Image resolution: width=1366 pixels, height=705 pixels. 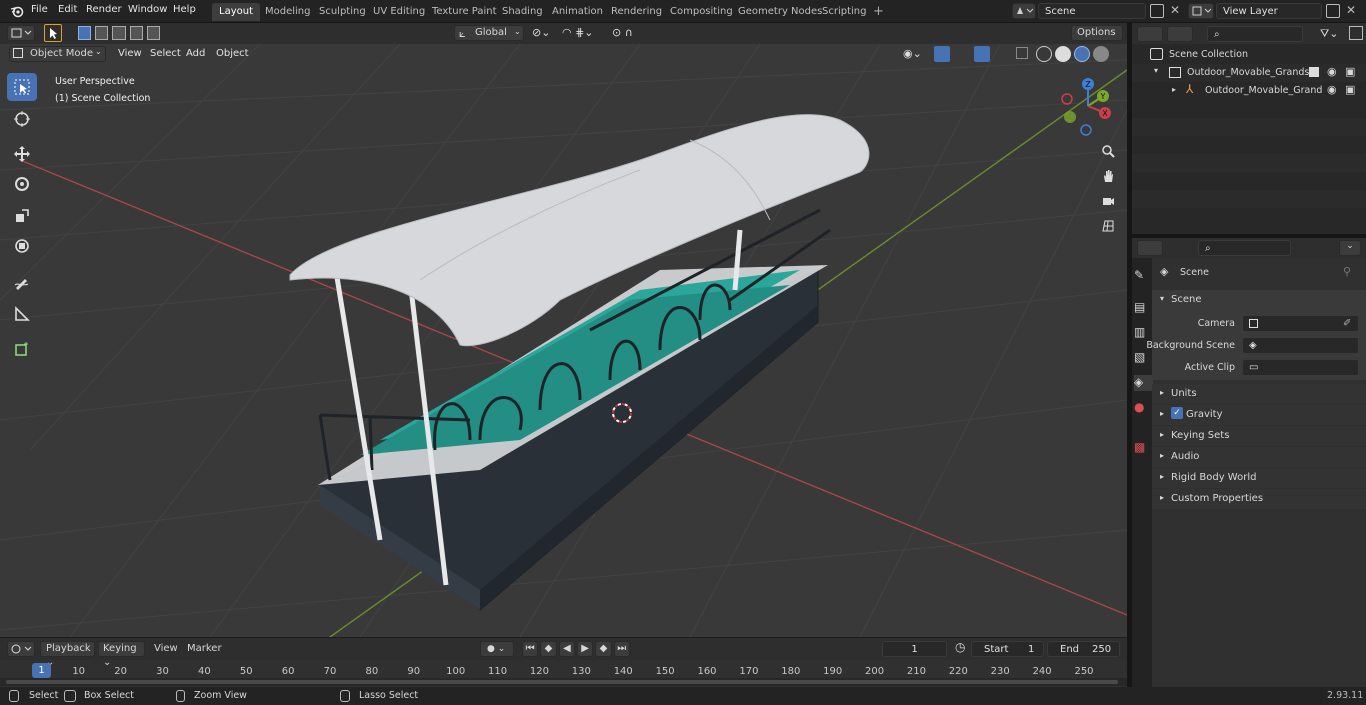 What do you see at coordinates (165, 53) in the screenshot?
I see `menu-select: Select` at bounding box center [165, 53].